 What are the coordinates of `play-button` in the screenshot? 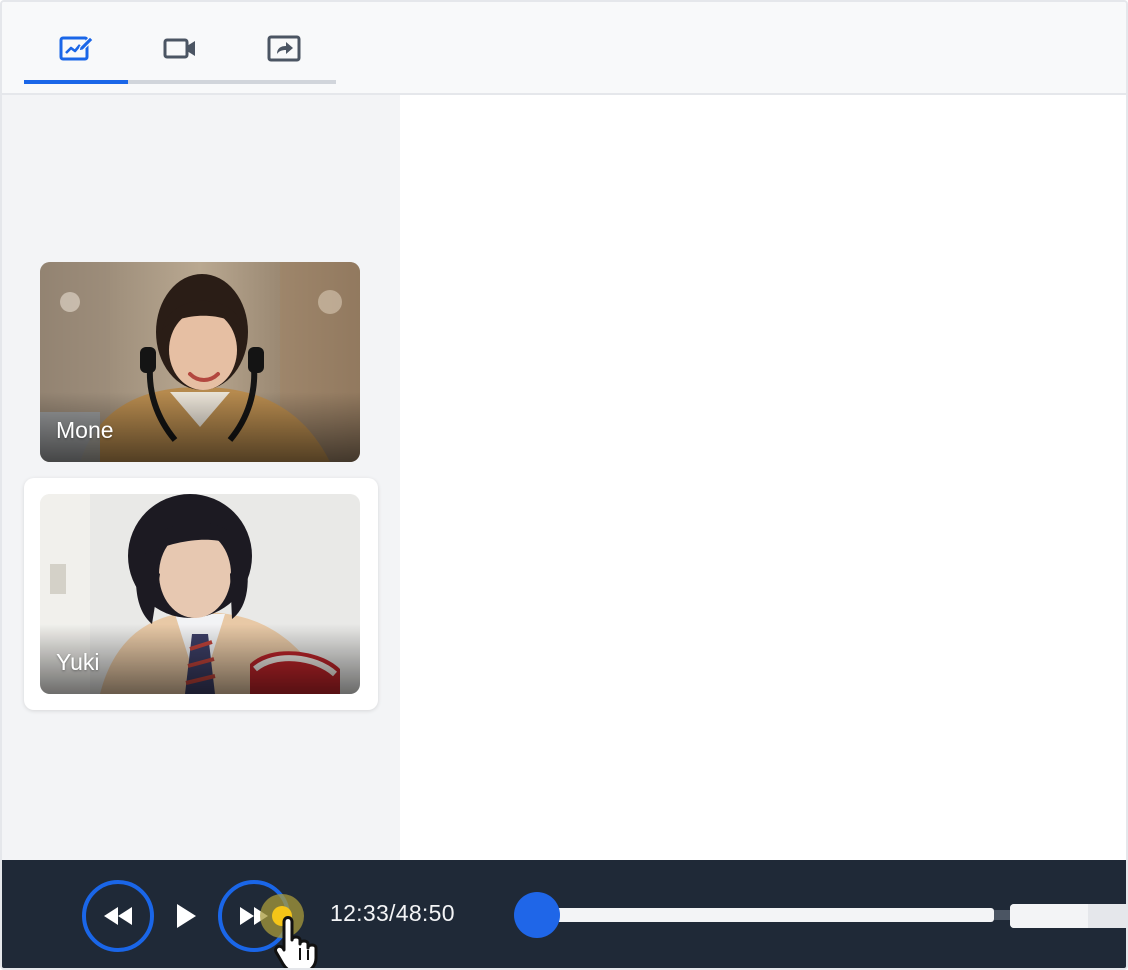 It's located at (186, 916).